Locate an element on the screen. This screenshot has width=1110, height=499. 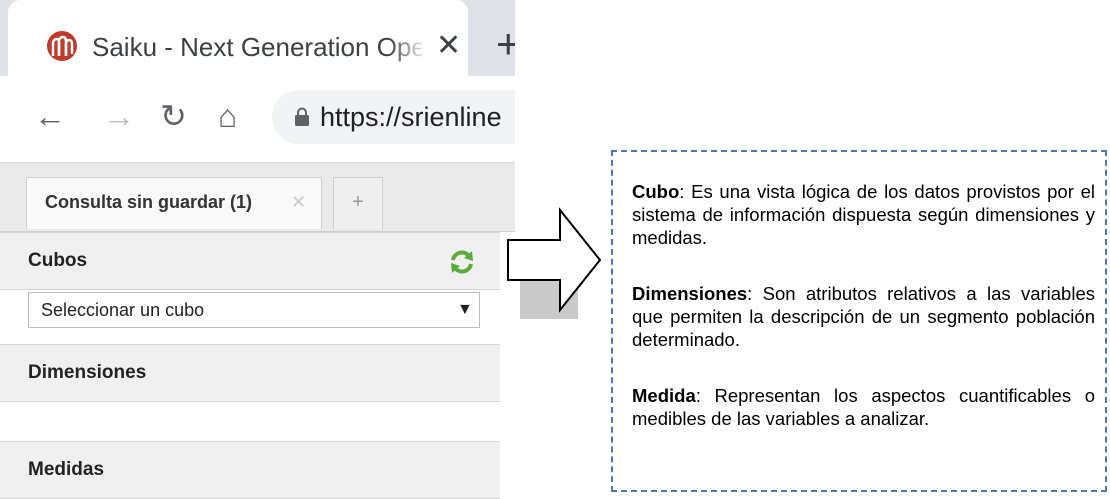
arrow-right-icon is located at coordinates (554, 260).